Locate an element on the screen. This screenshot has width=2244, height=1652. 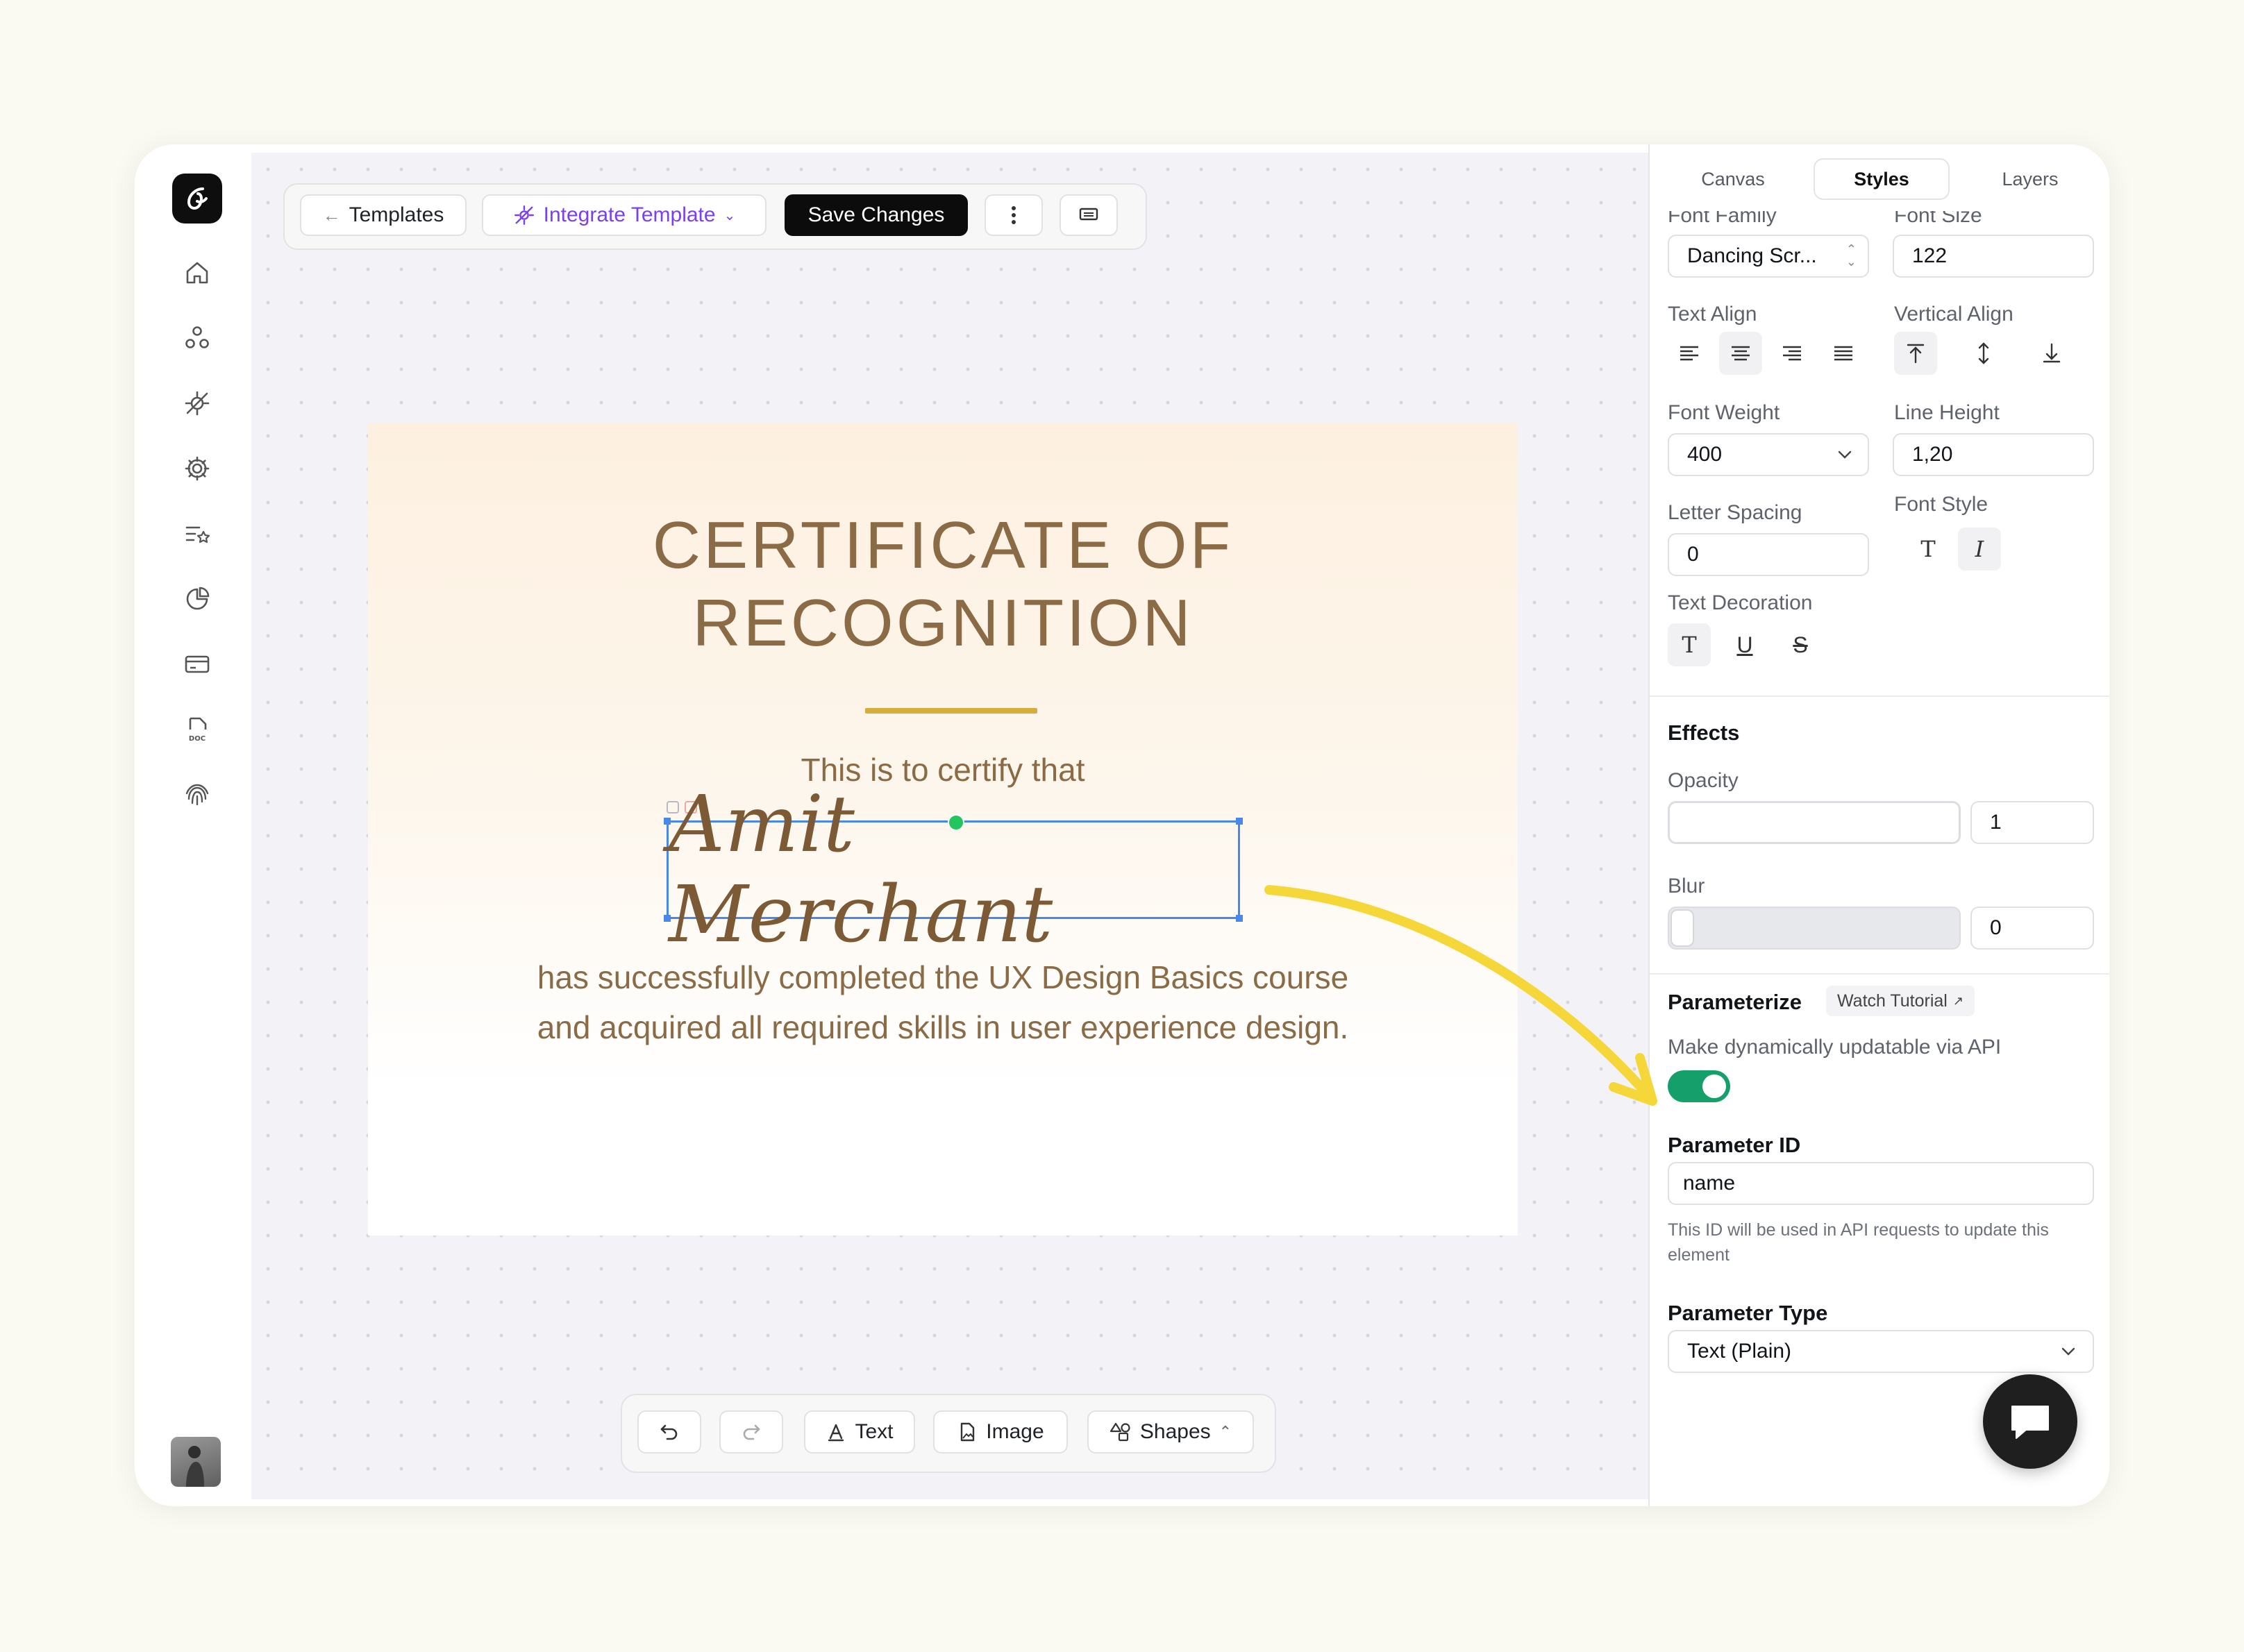
strikethrough-icon: S is located at coordinates (1800, 644).